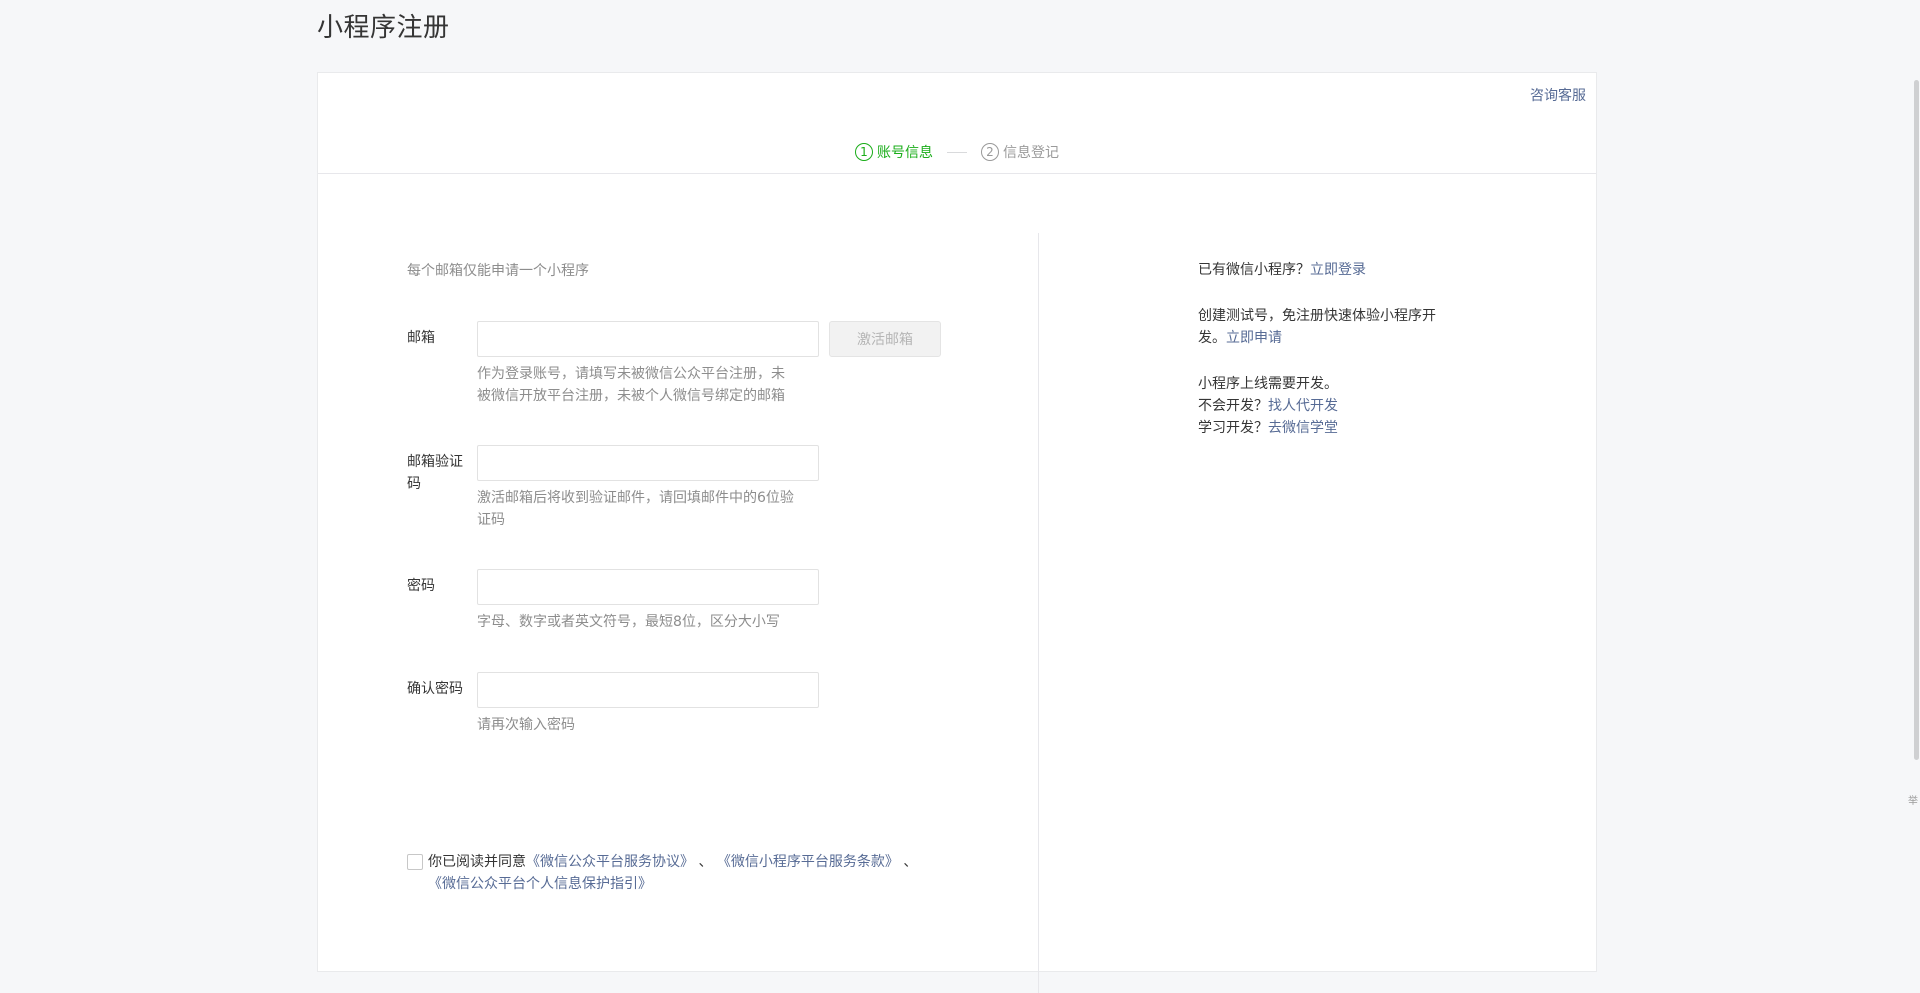 The image size is (1920, 993). I want to click on step-indicator: 1 账号信息 2 信息登记, so click(957, 152).